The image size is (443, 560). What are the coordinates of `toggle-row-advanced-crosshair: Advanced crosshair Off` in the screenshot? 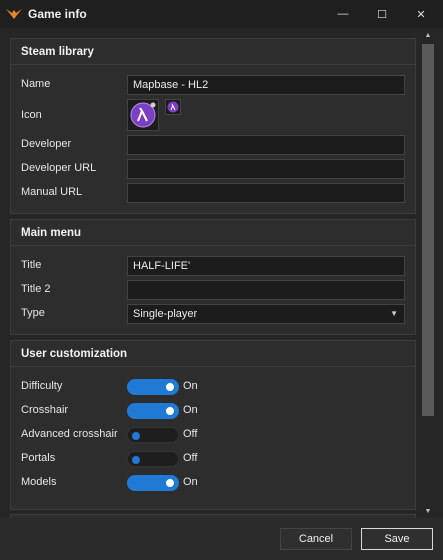 It's located at (214, 435).